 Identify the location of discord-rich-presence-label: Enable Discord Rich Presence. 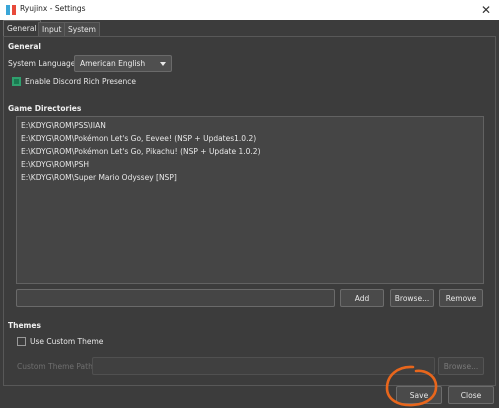
(80, 81).